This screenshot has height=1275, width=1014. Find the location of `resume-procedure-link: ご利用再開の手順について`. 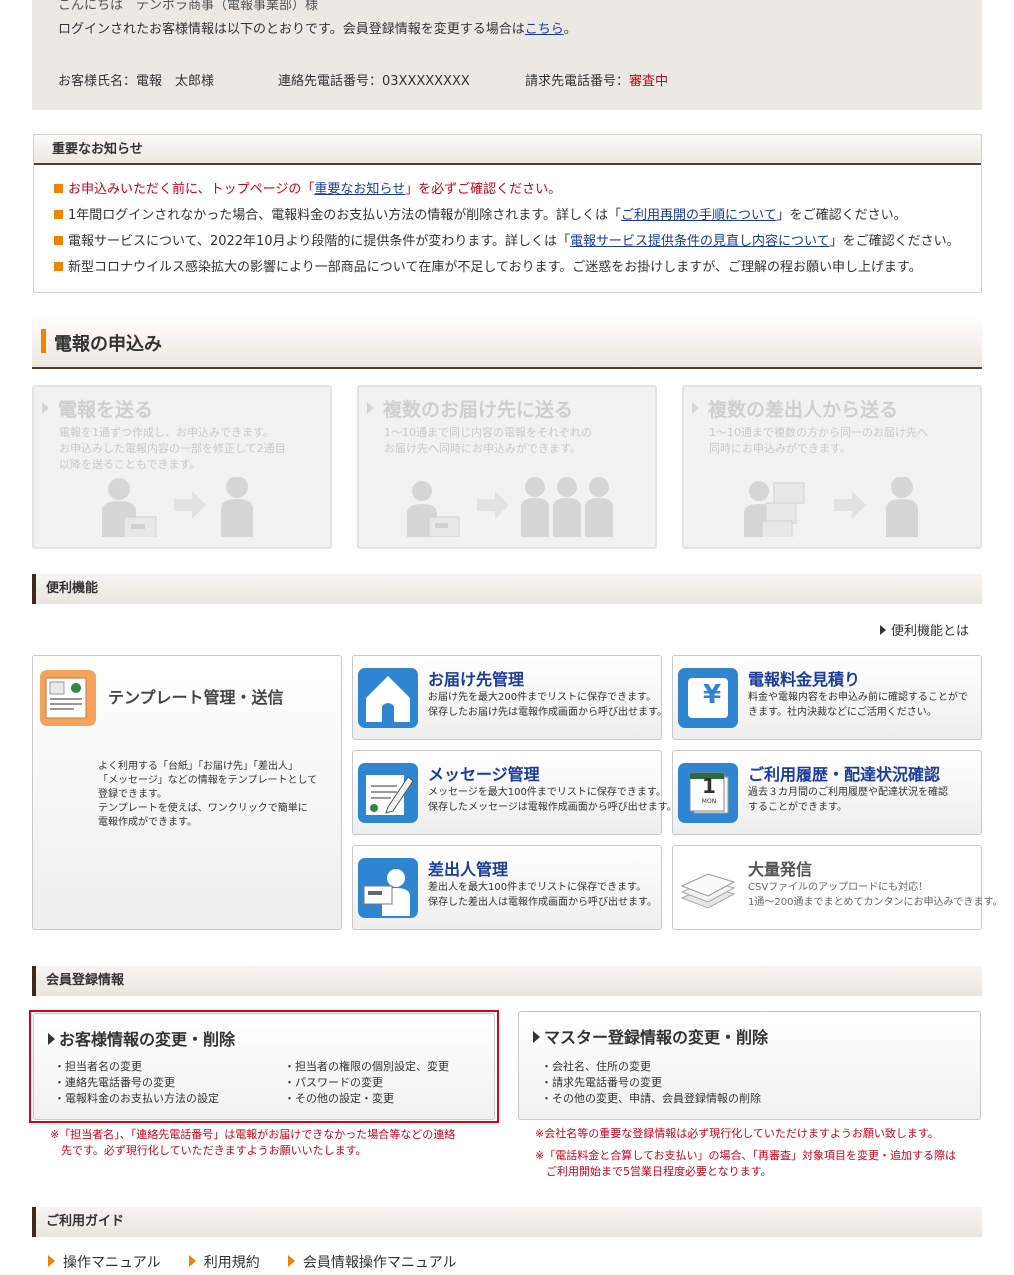

resume-procedure-link: ご利用再開の手順について is located at coordinates (699, 215).